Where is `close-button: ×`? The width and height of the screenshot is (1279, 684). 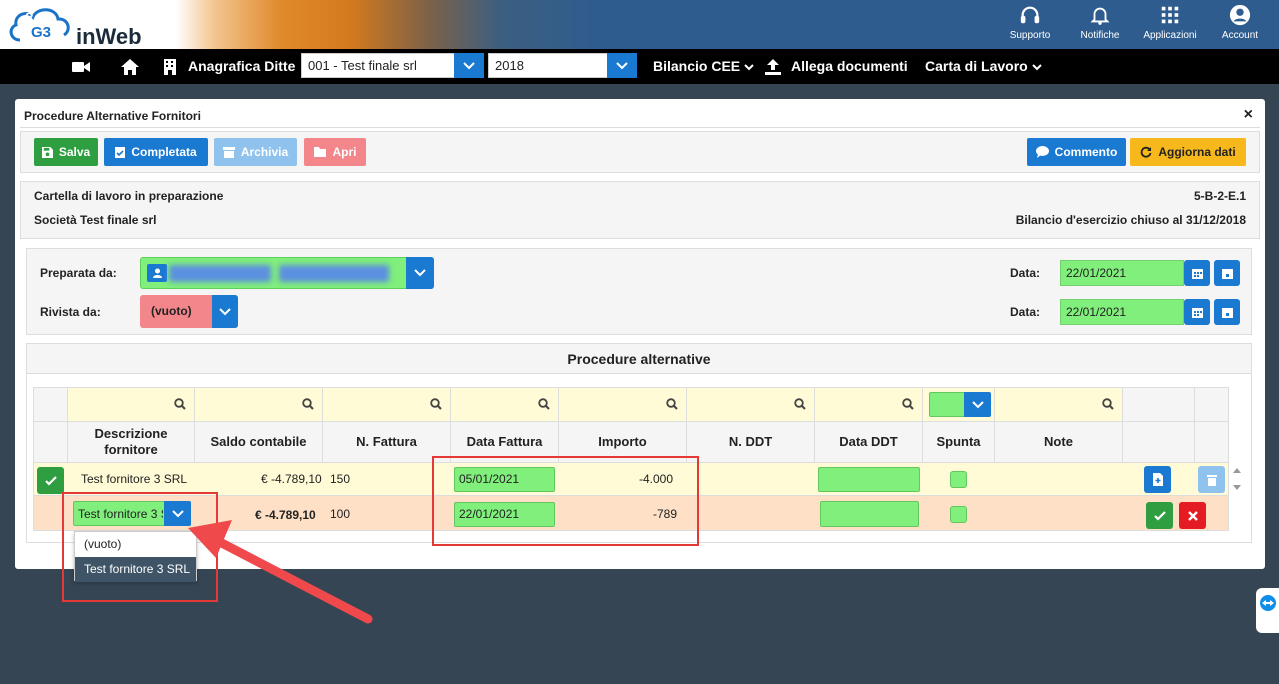
close-button: × is located at coordinates (1248, 115).